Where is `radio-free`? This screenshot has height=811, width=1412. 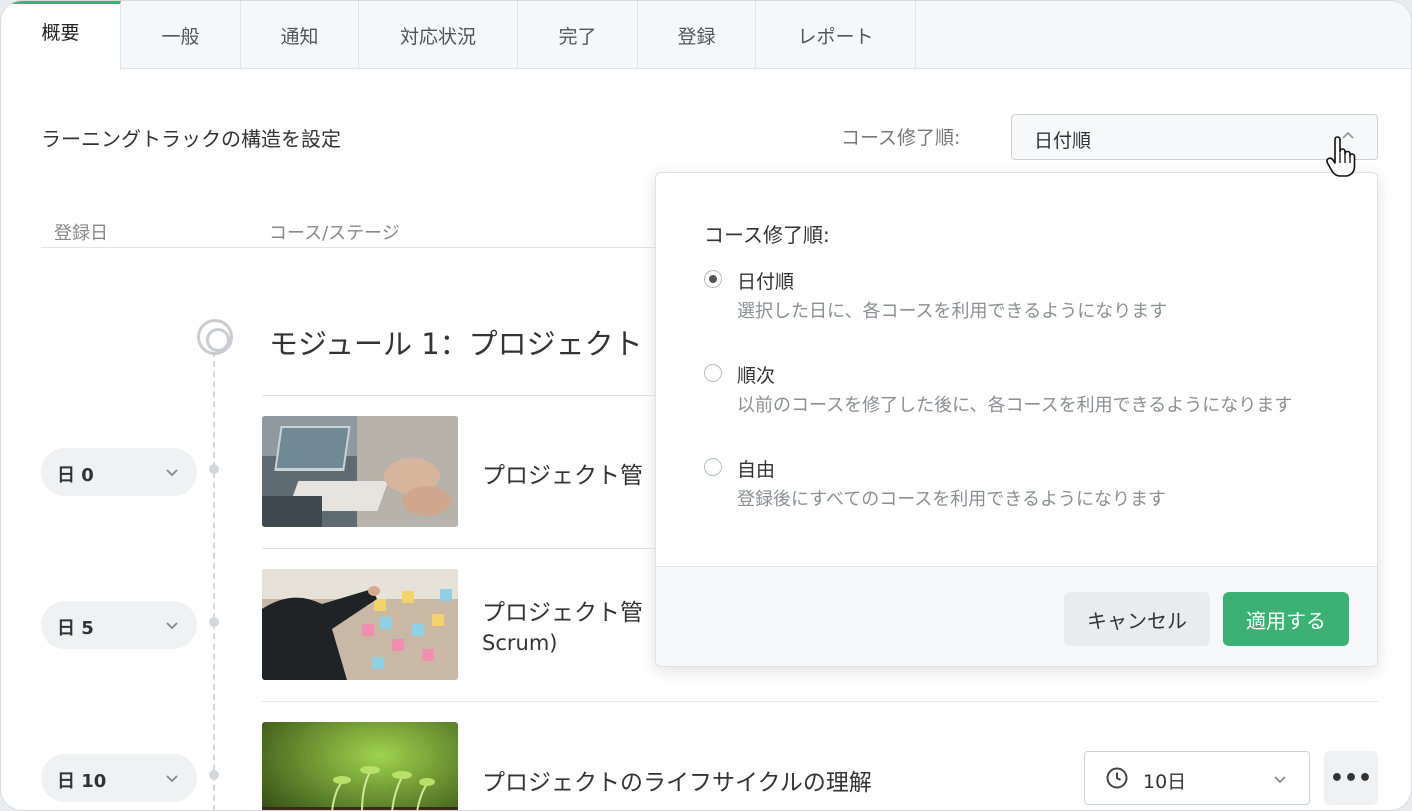
radio-free is located at coordinates (713, 467).